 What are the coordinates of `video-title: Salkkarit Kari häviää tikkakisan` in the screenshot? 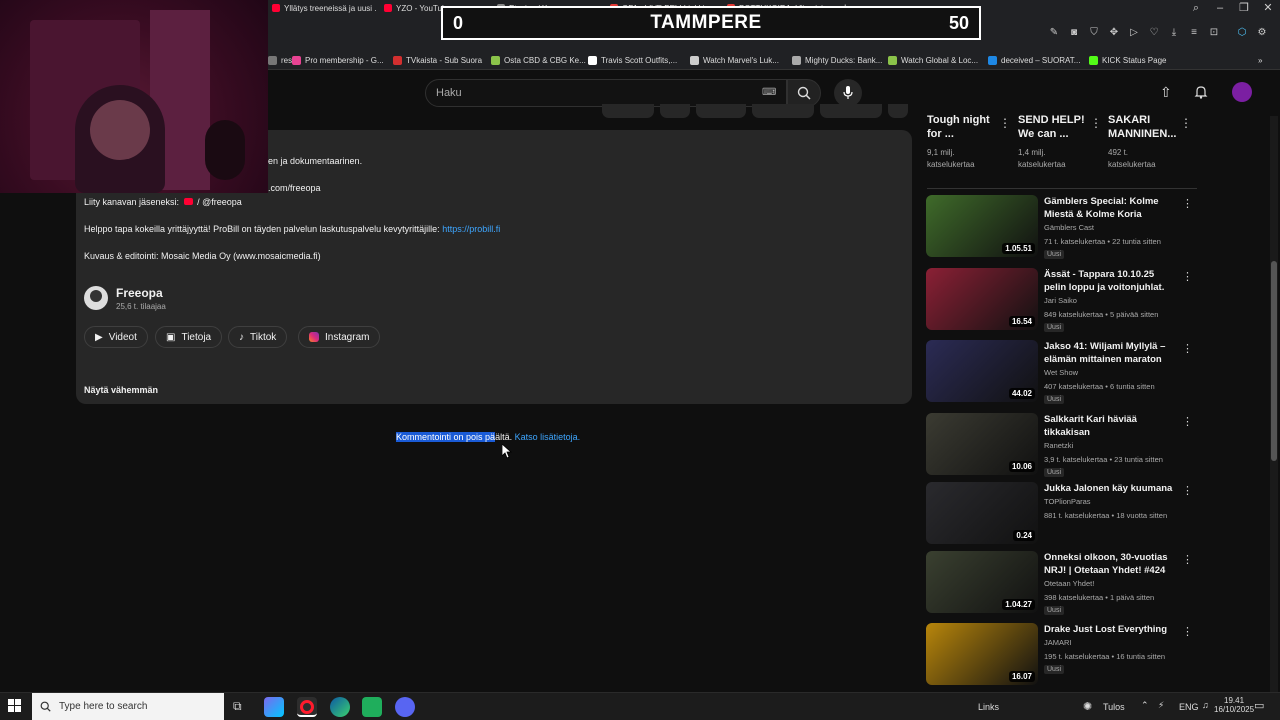 It's located at (1109, 426).